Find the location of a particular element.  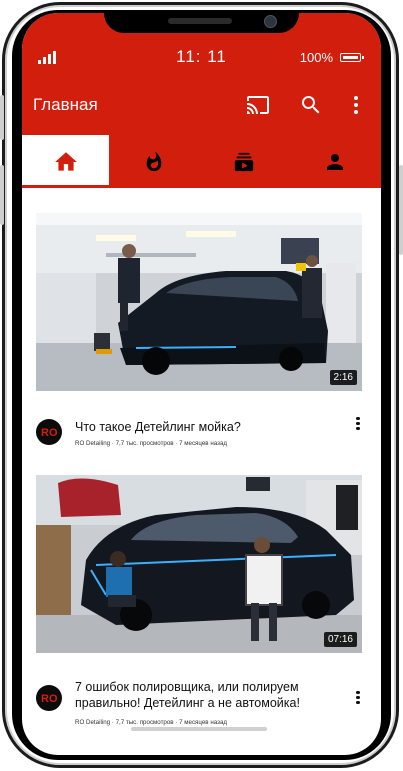

home-indicator is located at coordinates (199, 729).